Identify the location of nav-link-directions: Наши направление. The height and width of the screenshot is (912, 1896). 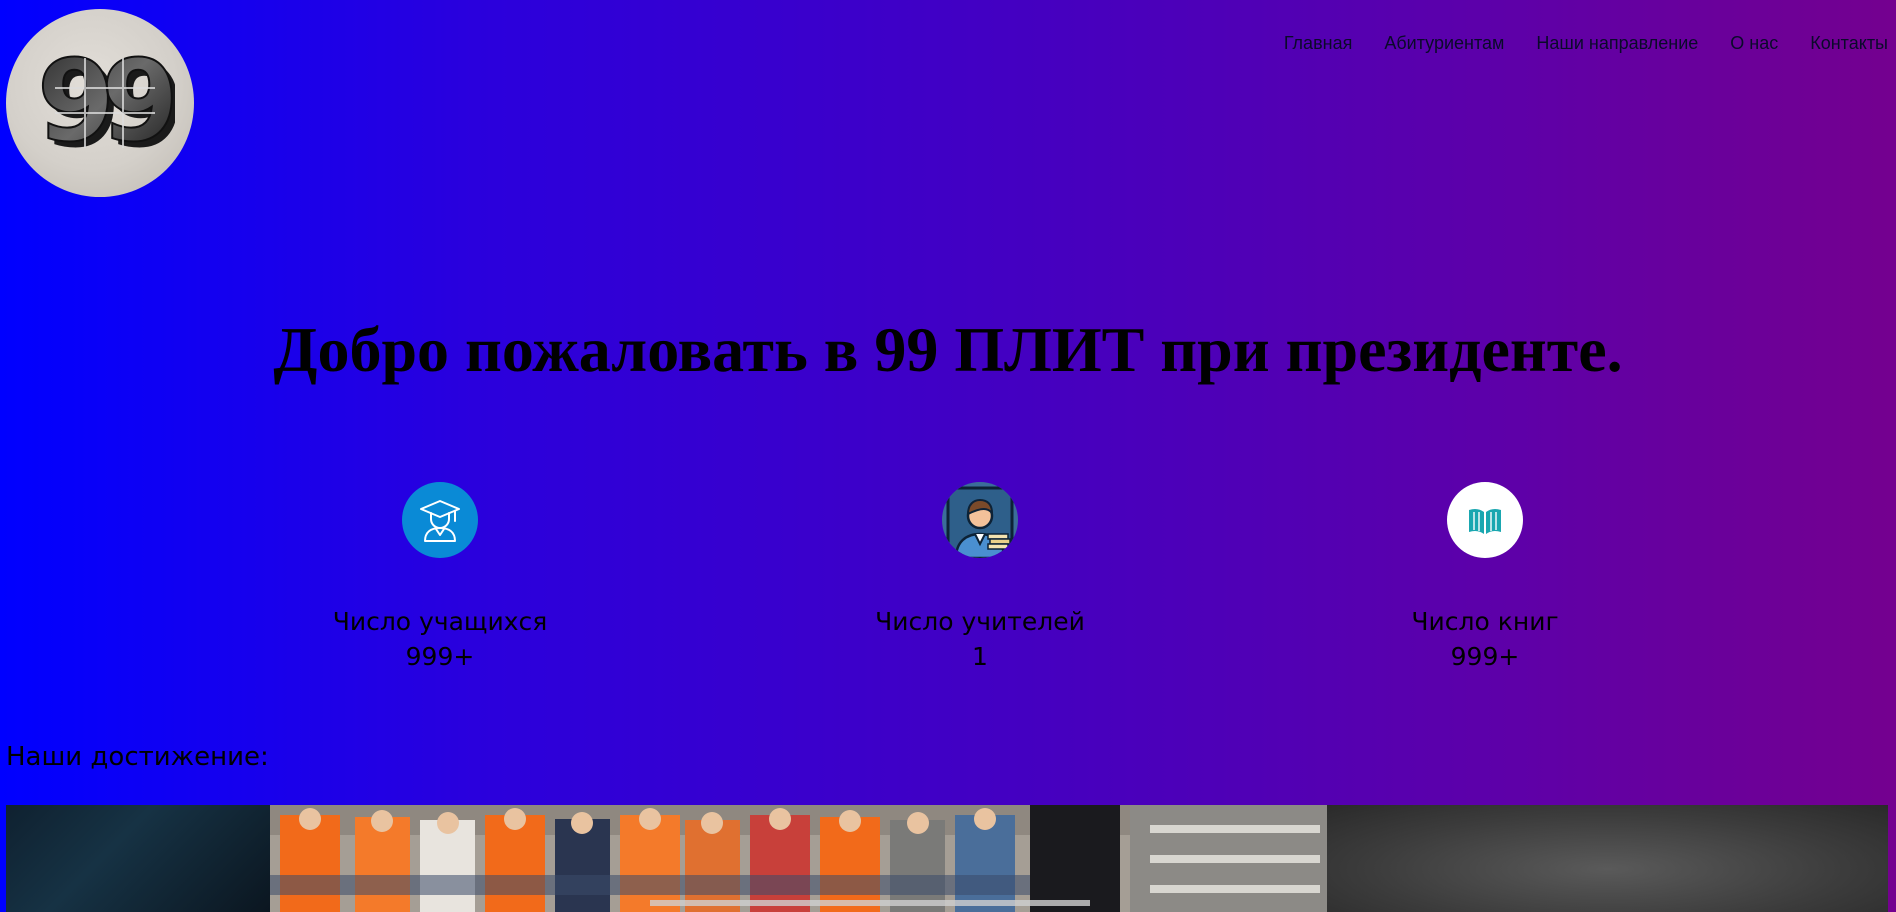
(1609, 43).